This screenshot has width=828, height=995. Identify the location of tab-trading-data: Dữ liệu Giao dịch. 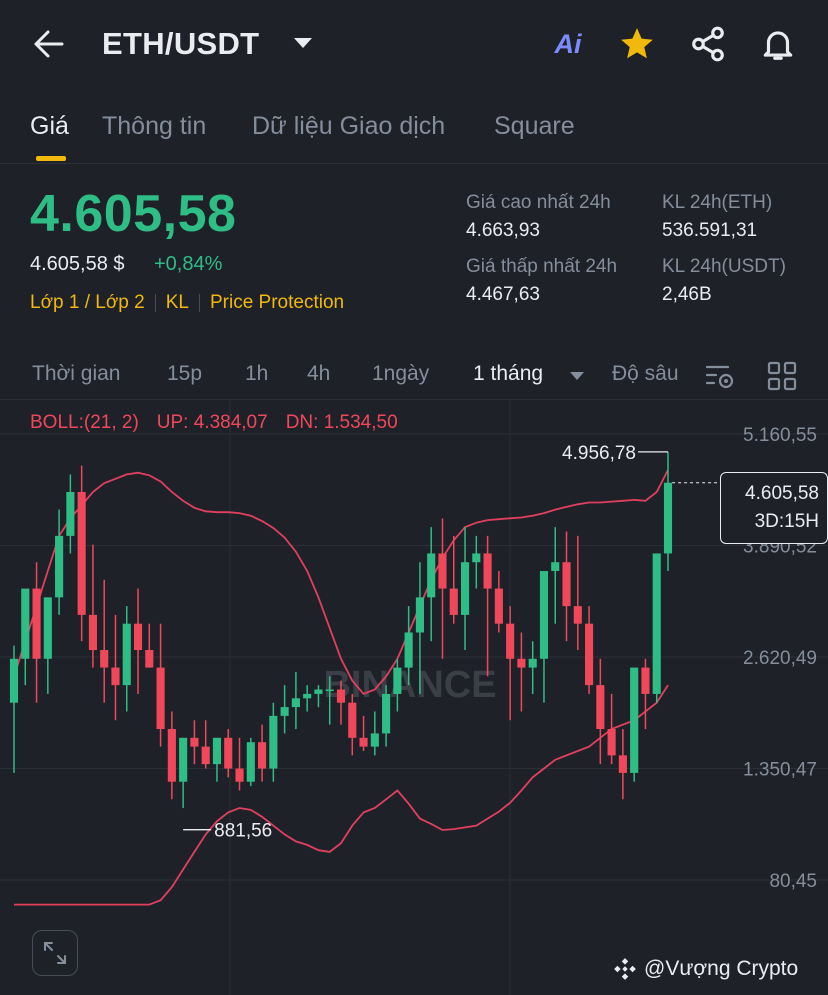
(348, 126).